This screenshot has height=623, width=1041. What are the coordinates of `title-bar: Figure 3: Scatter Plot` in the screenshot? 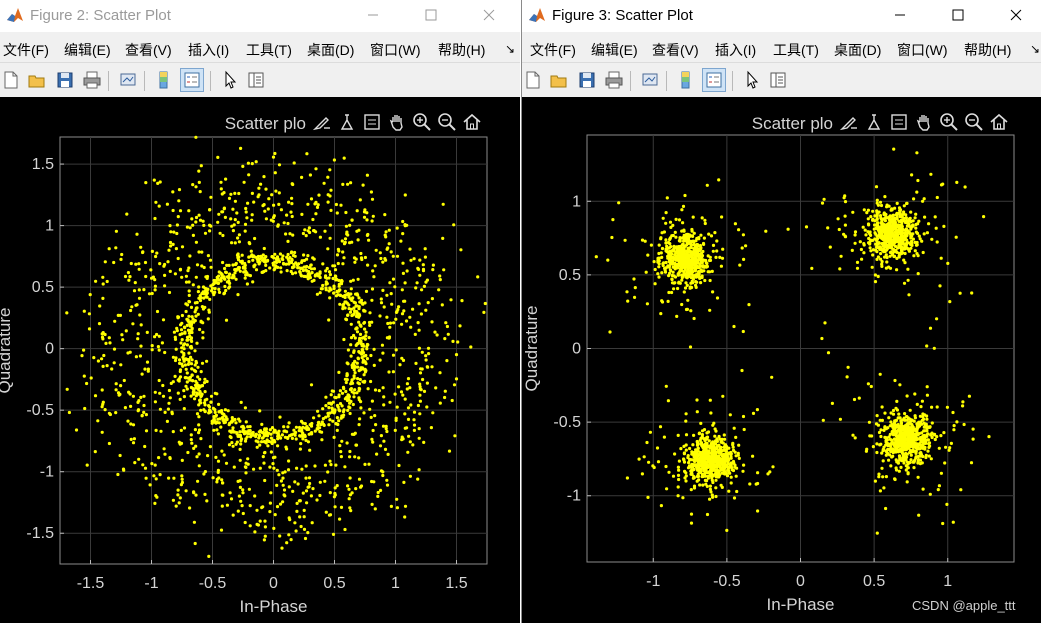 It's located at (781, 16).